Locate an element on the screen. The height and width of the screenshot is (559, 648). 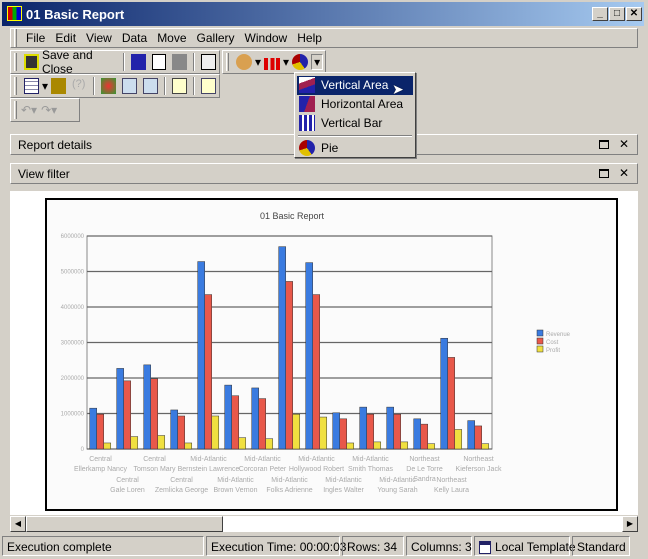
prompt-icon: (?) is located at coordinates (79, 86).